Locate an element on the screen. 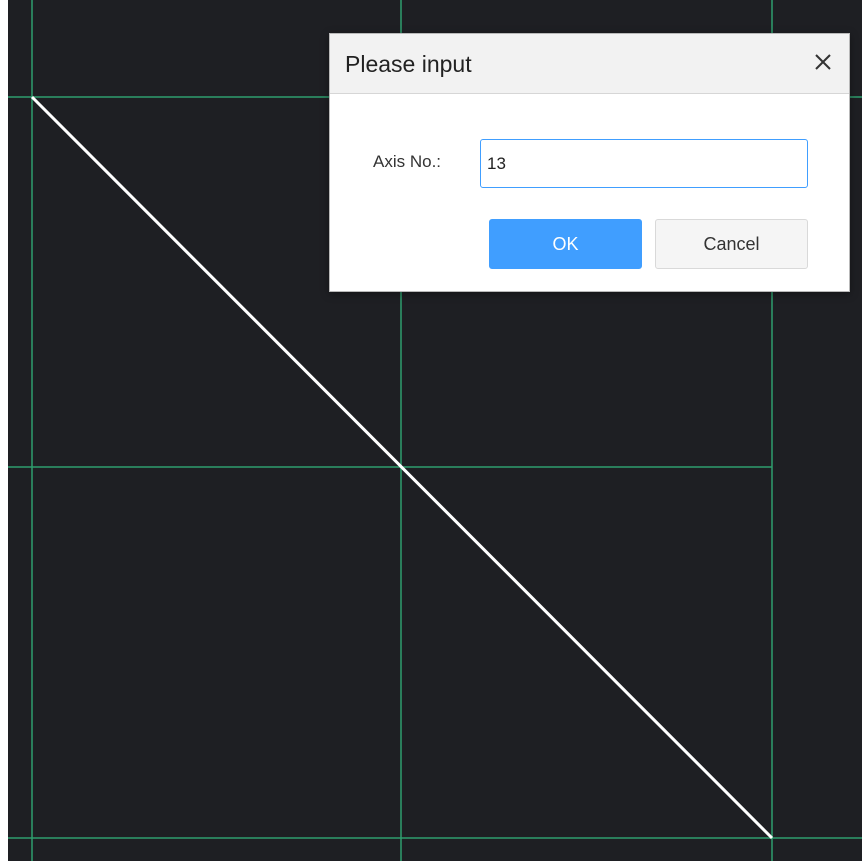 Image resolution: width=862 pixels, height=861 pixels. close-icon is located at coordinates (823, 62).